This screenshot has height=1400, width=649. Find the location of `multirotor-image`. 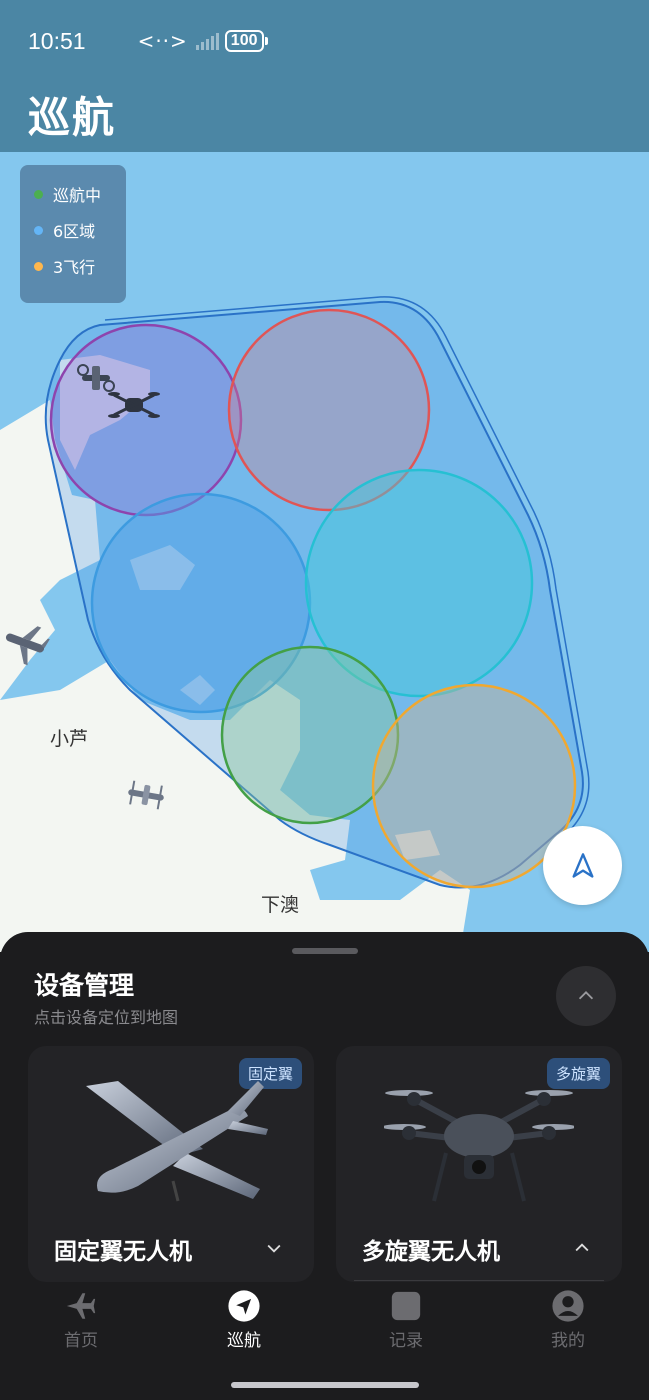

multirotor-image is located at coordinates (479, 1146).